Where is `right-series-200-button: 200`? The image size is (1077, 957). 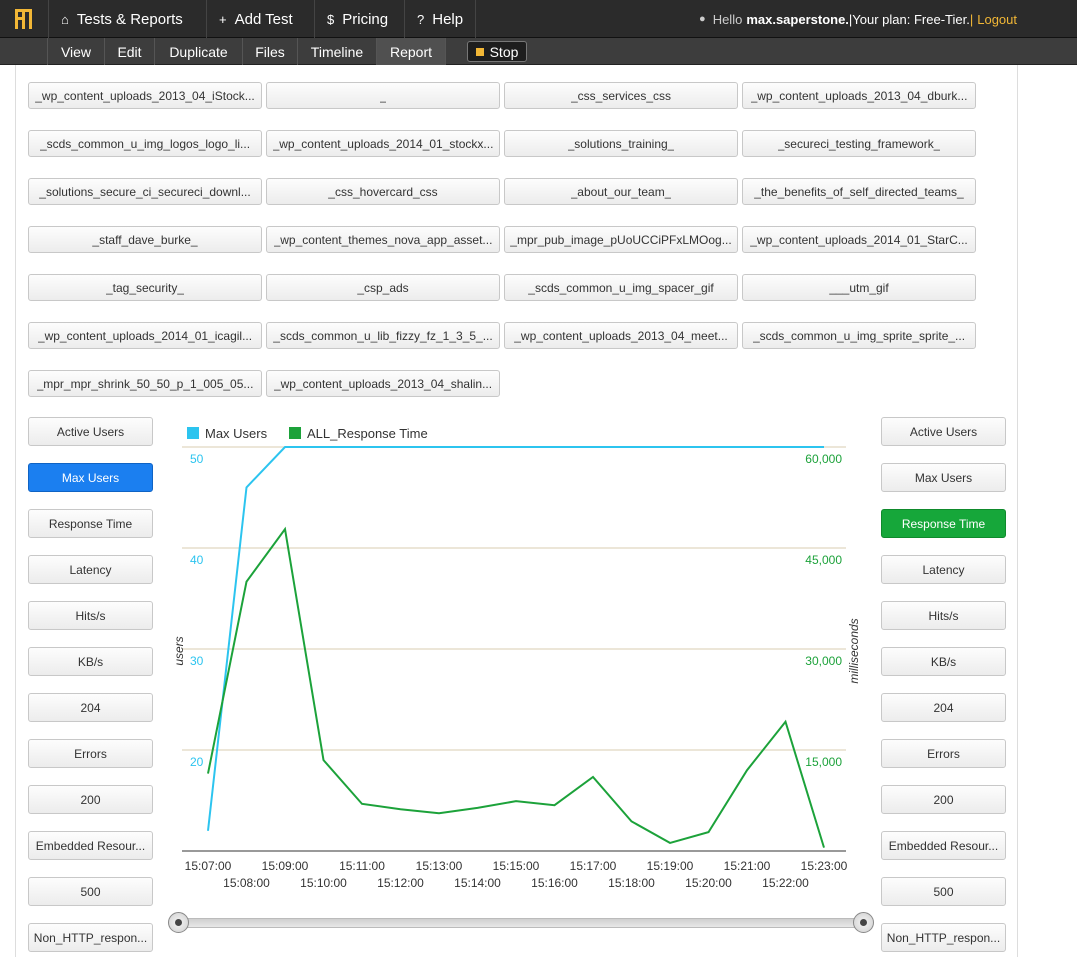 right-series-200-button: 200 is located at coordinates (943, 799).